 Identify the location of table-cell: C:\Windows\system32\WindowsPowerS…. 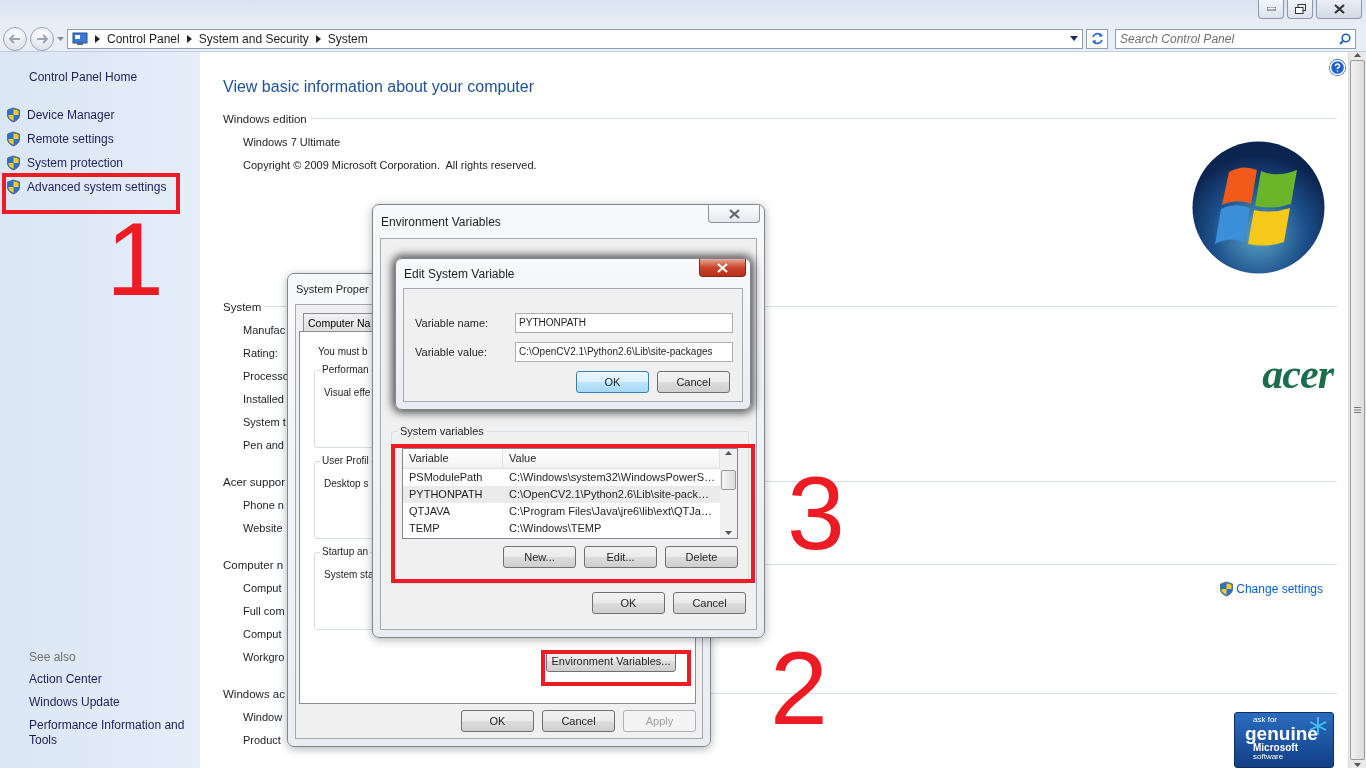
(611, 477).